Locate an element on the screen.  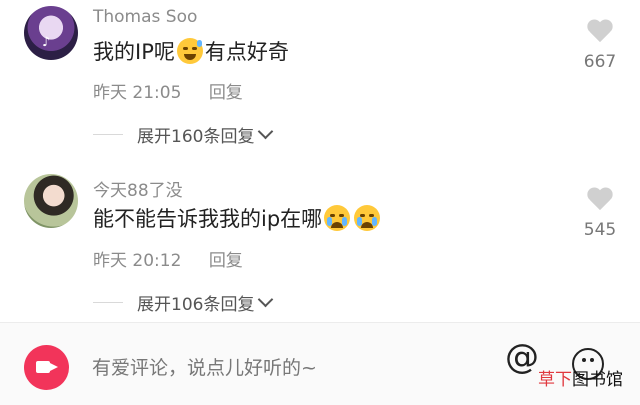
tiktok-logo-icon: ♪ is located at coordinates (46, 42).